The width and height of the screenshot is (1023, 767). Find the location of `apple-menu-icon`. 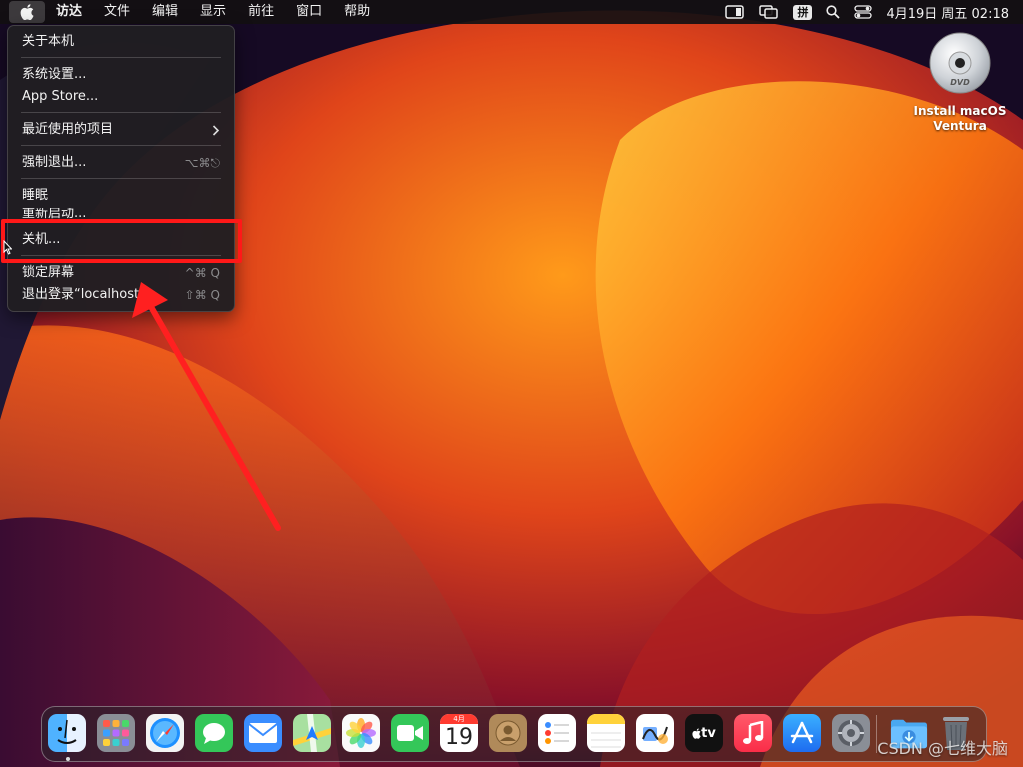

apple-menu-icon is located at coordinates (27, 12).